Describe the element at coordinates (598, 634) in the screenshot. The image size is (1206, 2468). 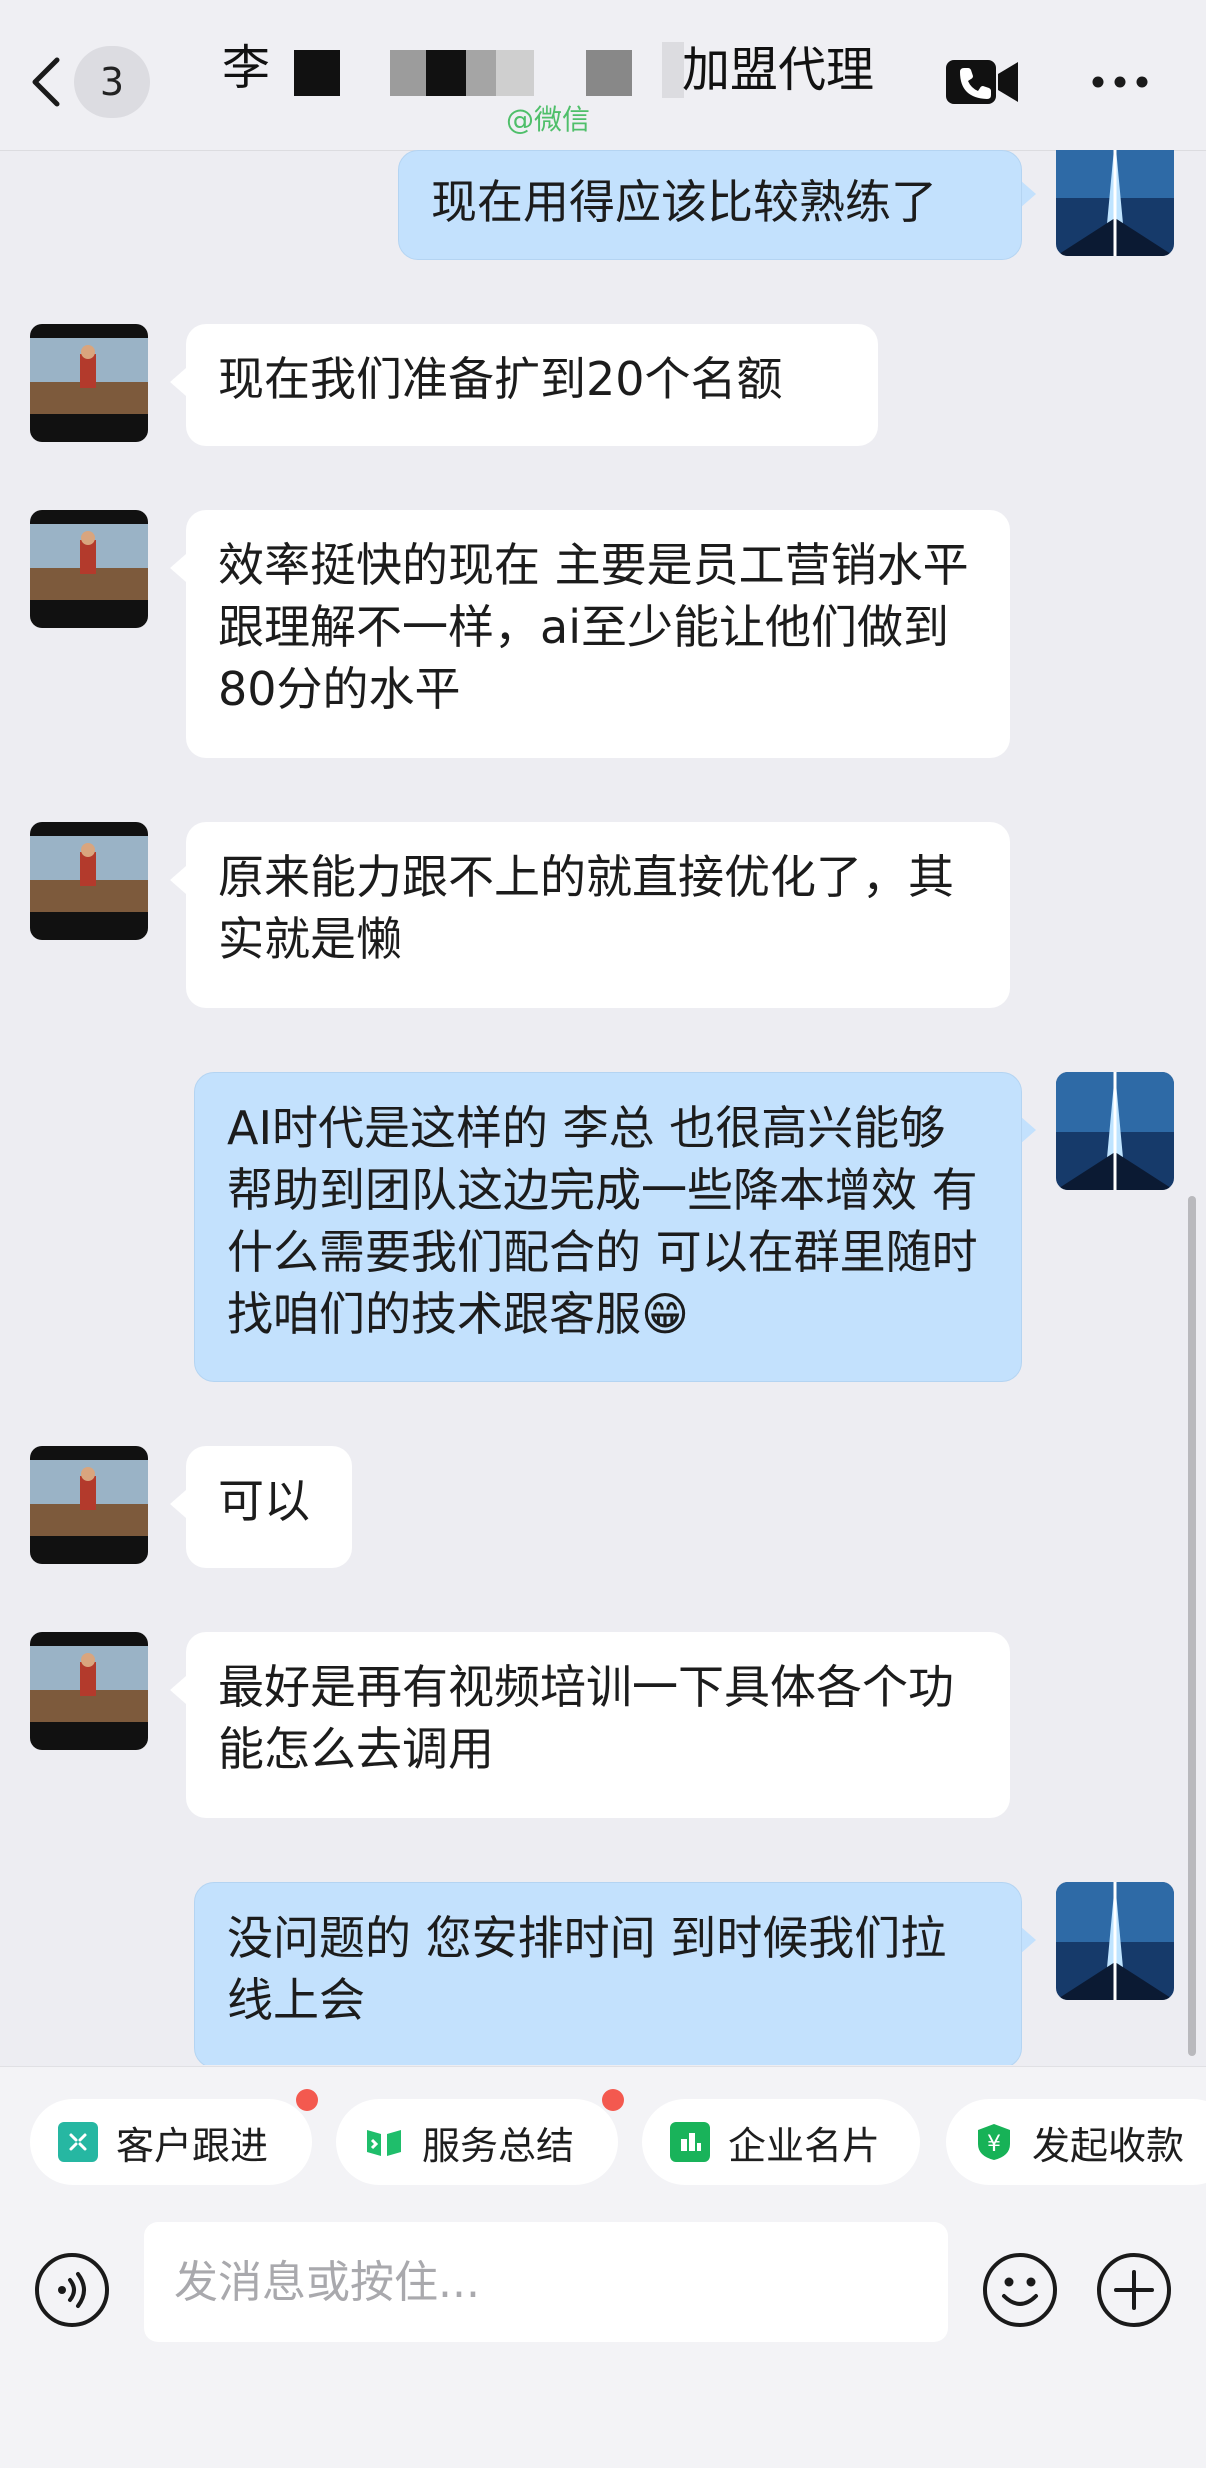
I see `message-bubble-incoming: 效率挺快的现在 主要是员工营销水平跟理解不一样，ai至少能让他们做到80分的水平` at that location.